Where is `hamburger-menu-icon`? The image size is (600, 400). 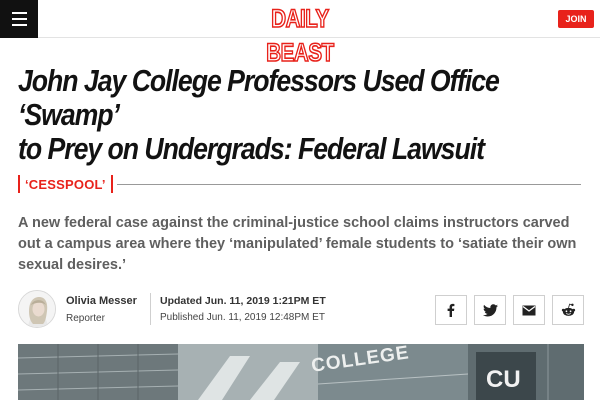
hamburger-menu-icon is located at coordinates (19, 19).